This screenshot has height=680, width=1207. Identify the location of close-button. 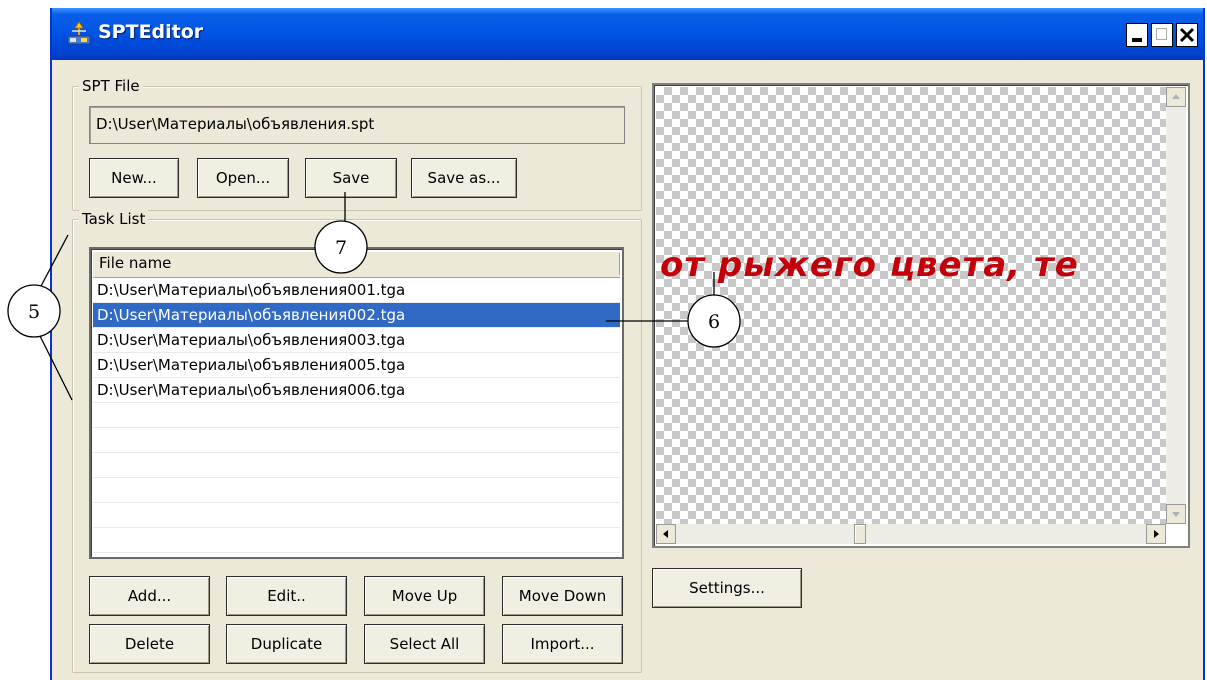
(1187, 35).